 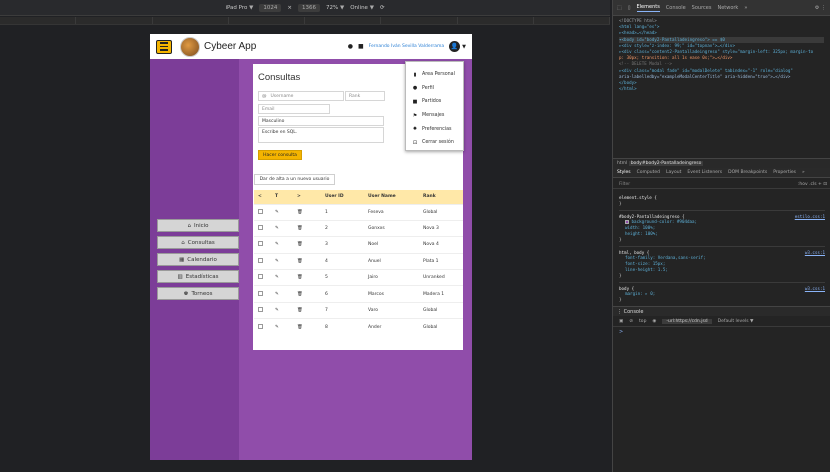 What do you see at coordinates (342, 197) in the screenshot?
I see `col-user-id: User ID` at bounding box center [342, 197].